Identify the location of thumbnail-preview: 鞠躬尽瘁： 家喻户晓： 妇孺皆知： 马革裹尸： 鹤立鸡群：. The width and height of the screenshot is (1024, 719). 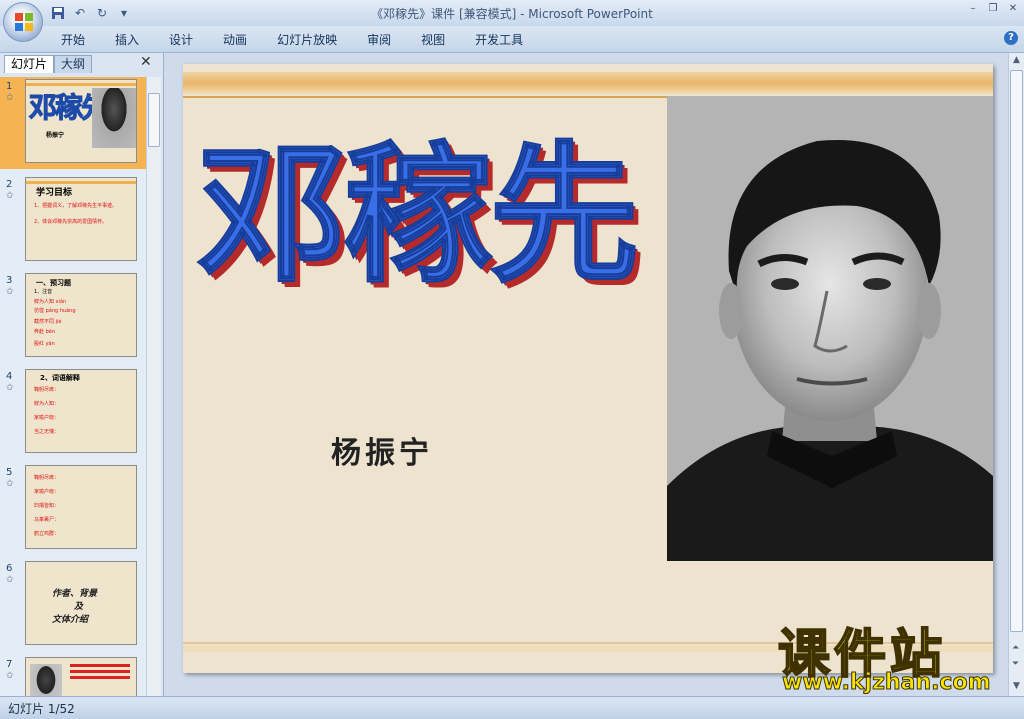
(81, 507).